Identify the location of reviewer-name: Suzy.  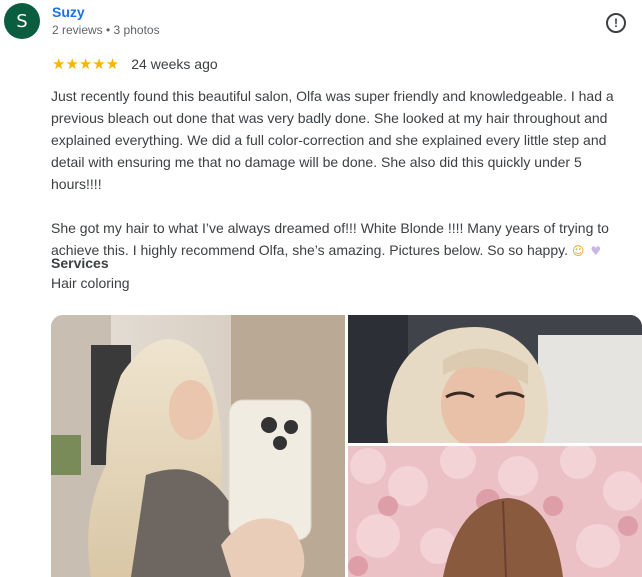
(68, 12).